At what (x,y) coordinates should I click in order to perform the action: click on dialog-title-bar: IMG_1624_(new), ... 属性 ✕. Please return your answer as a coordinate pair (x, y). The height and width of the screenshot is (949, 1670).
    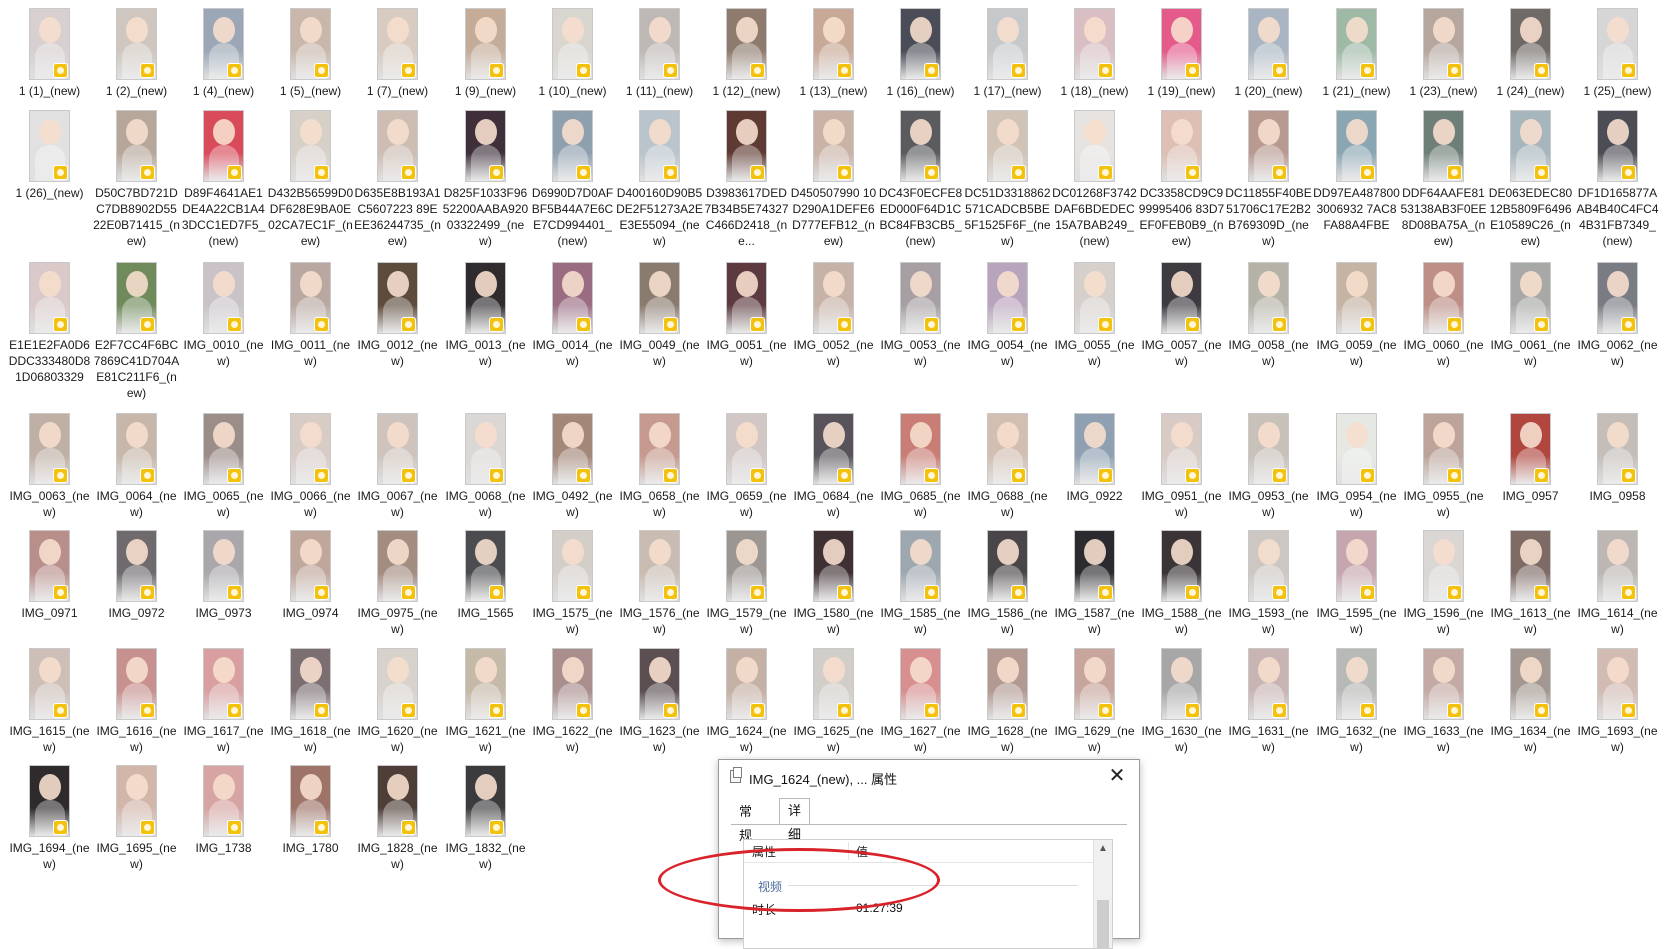
    Looking at the image, I should click on (929, 776).